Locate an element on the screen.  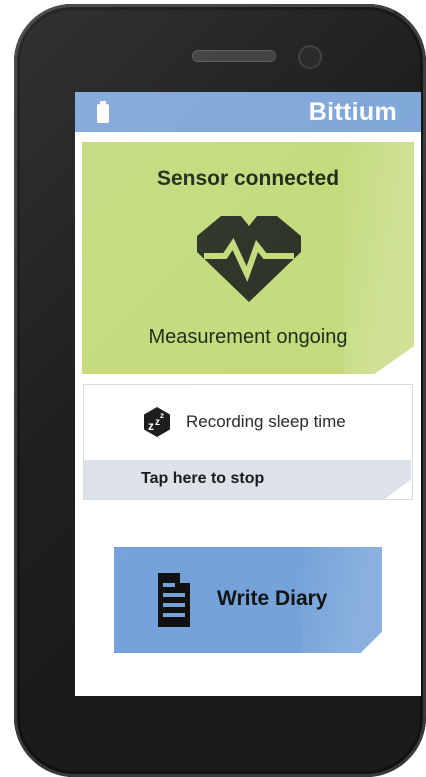
side-button is located at coordinates (408, 15).